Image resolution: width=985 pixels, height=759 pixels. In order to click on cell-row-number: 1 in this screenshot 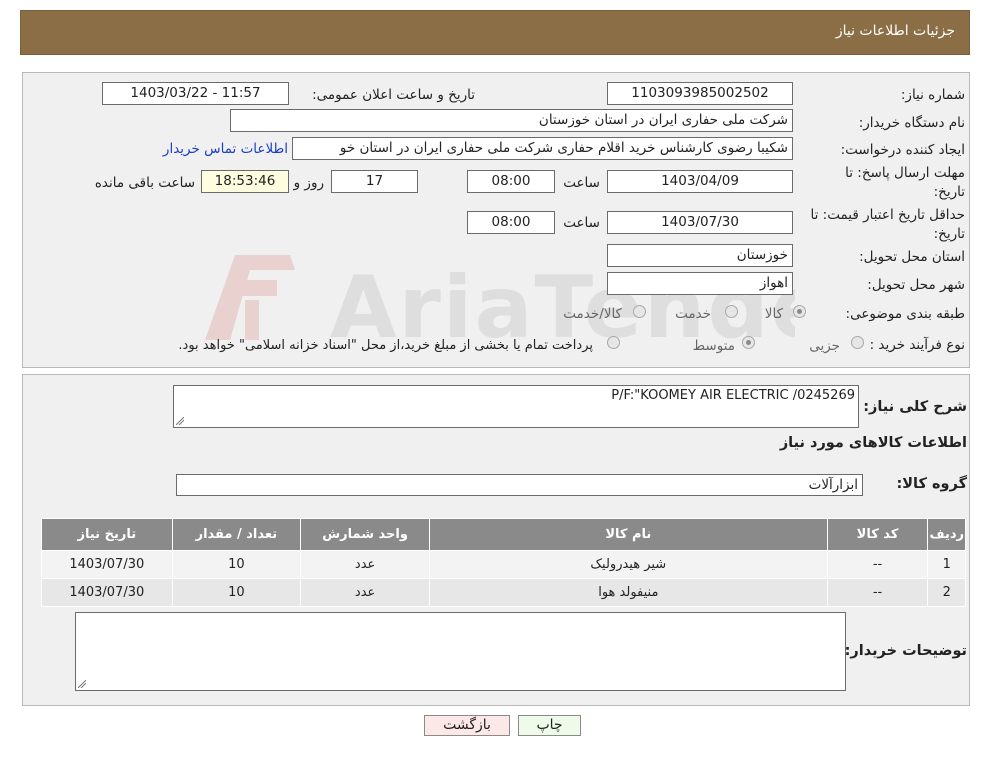, I will do `click(946, 564)`.